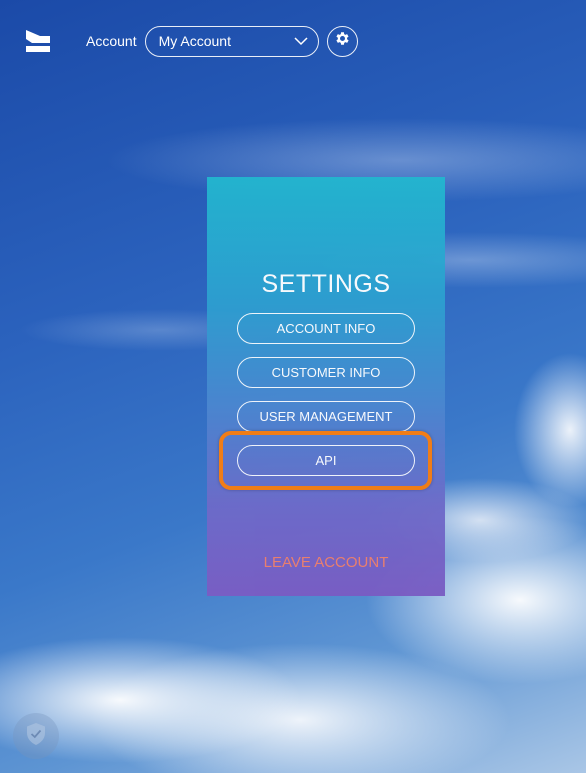 The height and width of the screenshot is (773, 586). Describe the element at coordinates (231, 41) in the screenshot. I see `account-select: My Account` at that location.